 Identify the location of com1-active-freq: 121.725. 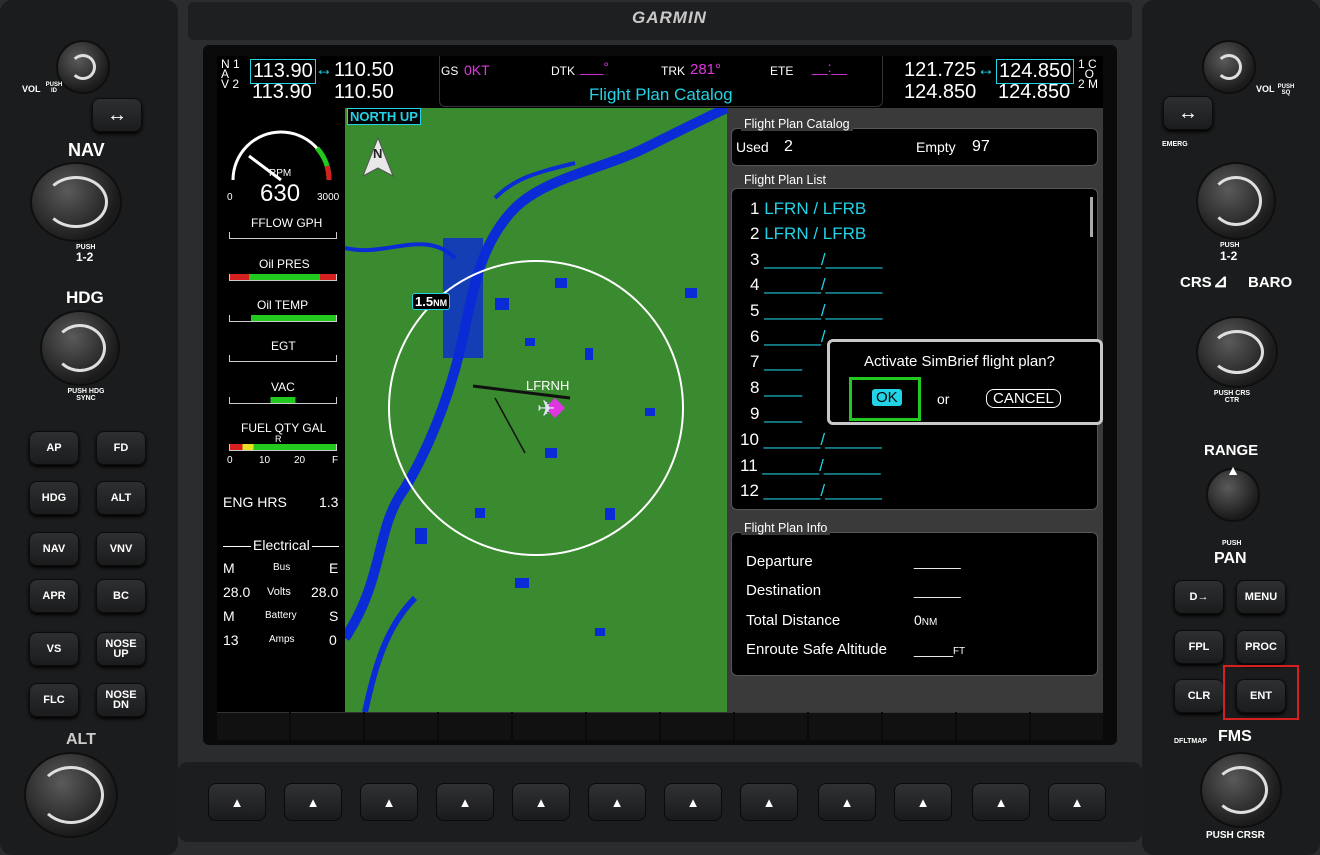
(940, 70).